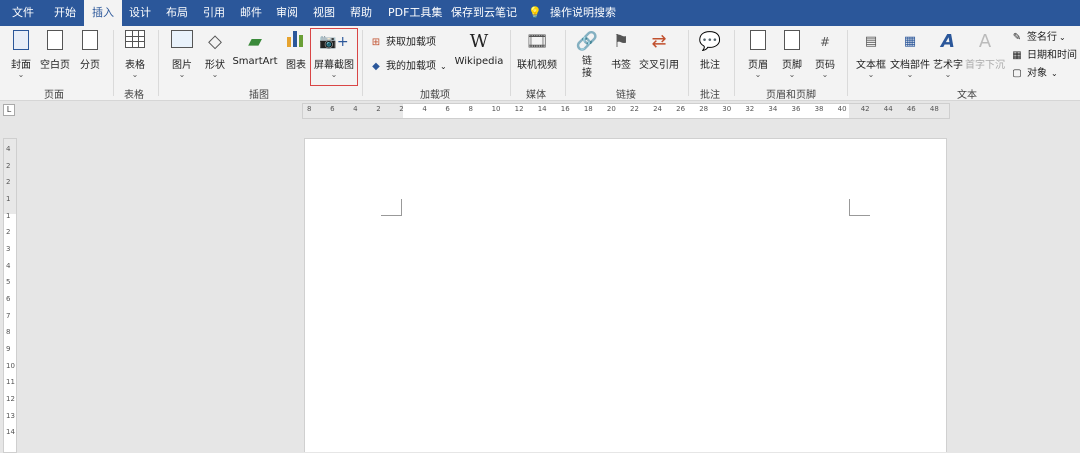  I want to click on ruler-tick: 34, so click(773, 109).